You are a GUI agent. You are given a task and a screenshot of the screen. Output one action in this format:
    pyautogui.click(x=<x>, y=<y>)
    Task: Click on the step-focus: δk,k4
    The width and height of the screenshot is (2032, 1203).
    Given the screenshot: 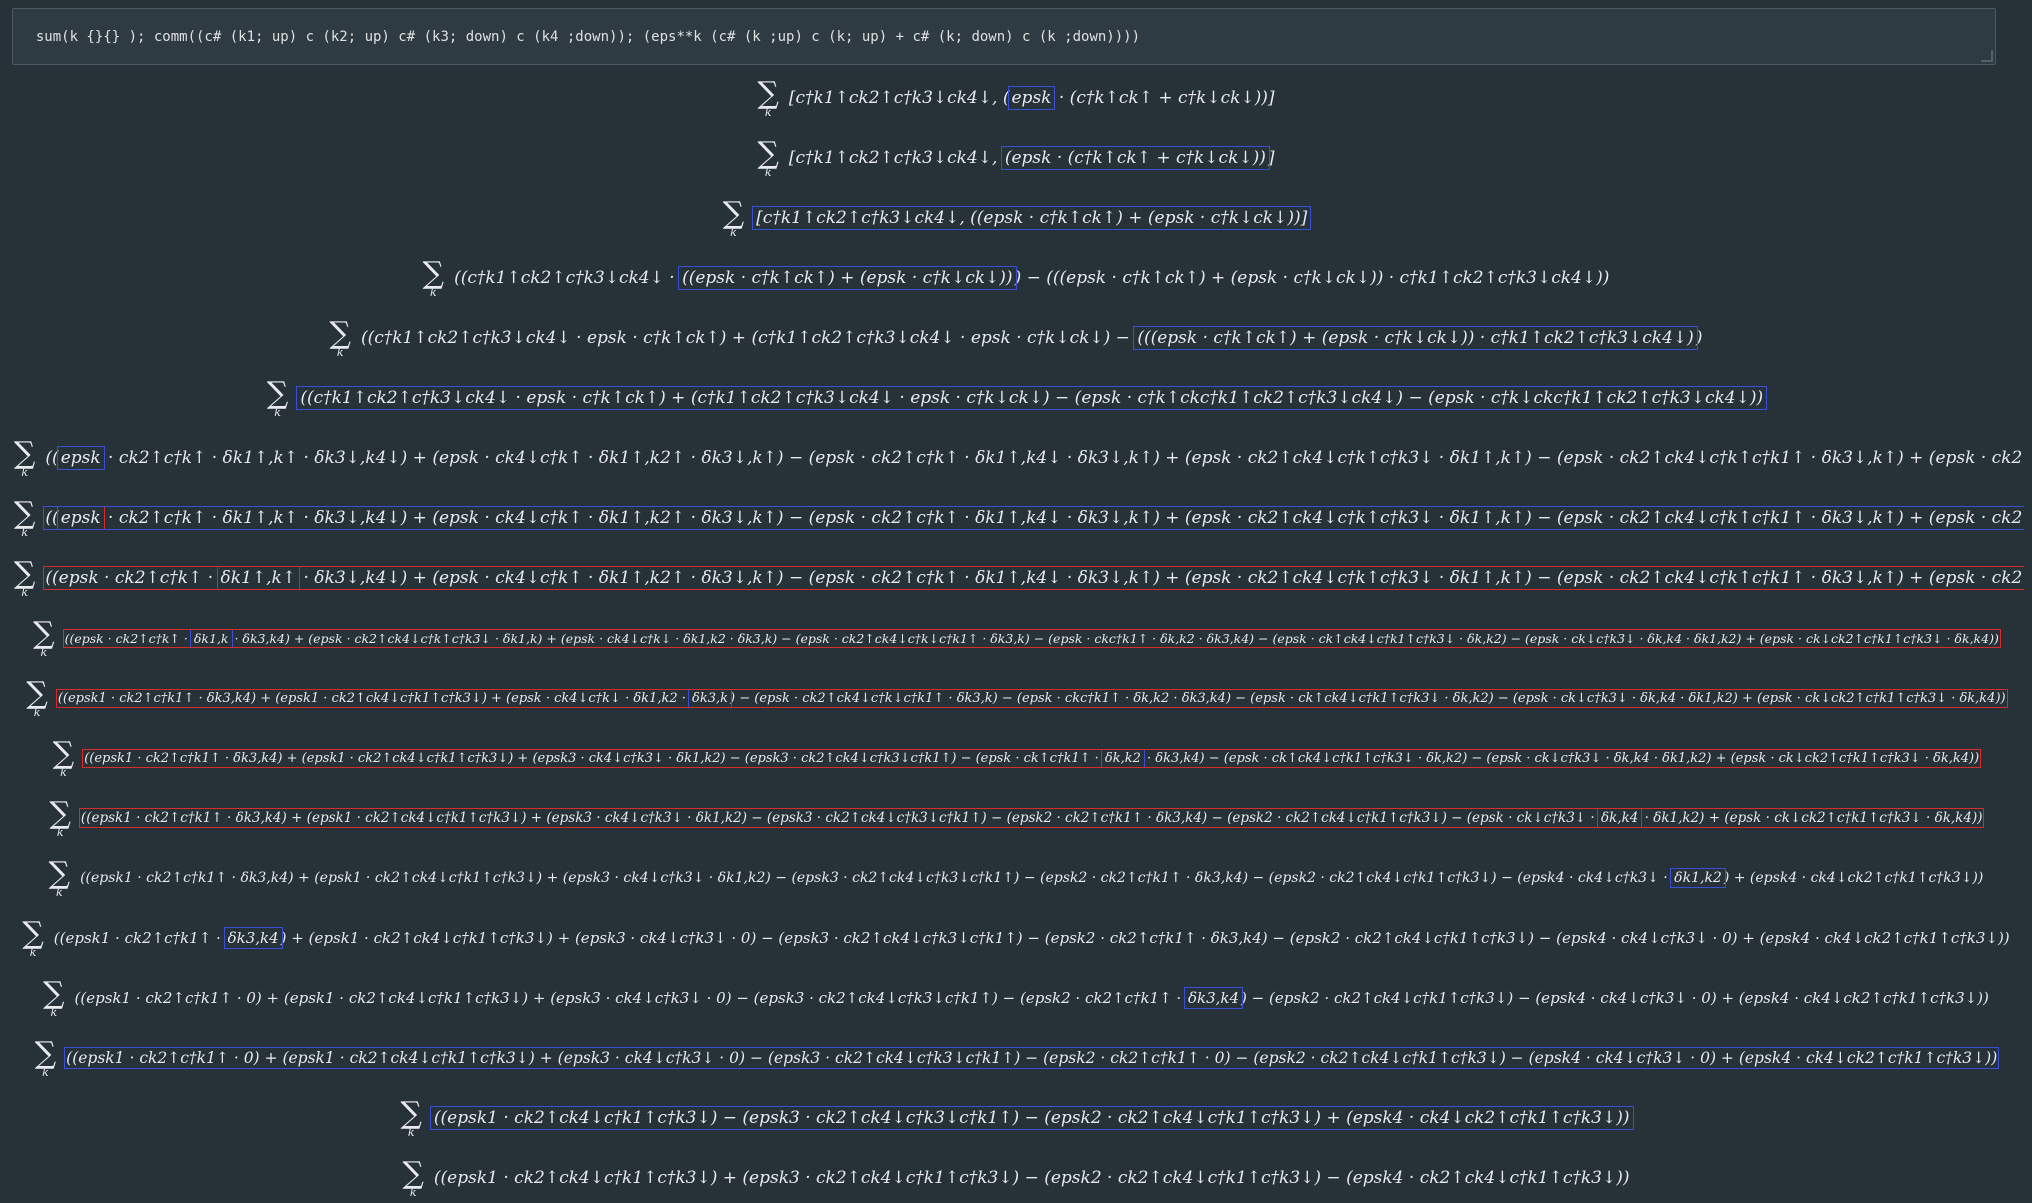 What is the action you would take?
    pyautogui.click(x=1619, y=818)
    